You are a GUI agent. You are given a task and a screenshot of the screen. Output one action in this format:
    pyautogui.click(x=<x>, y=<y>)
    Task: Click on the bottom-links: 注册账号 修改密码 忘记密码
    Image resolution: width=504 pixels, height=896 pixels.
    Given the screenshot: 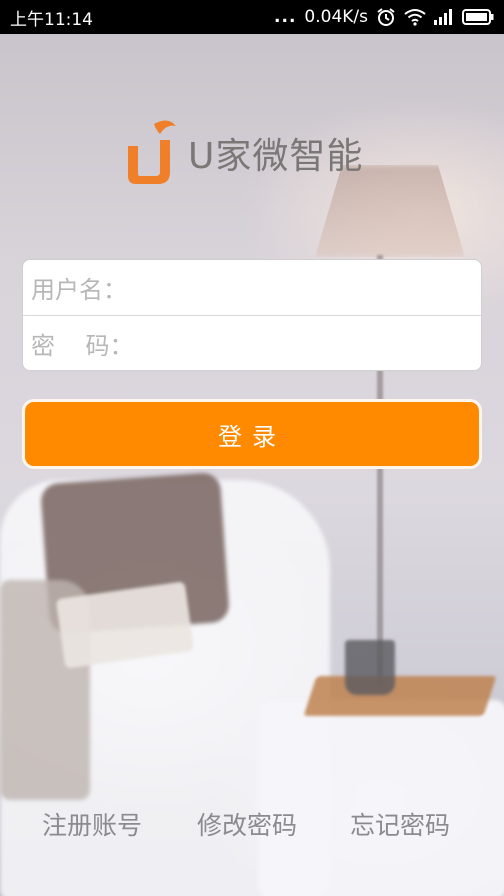 What is the action you would take?
    pyautogui.click(x=252, y=826)
    